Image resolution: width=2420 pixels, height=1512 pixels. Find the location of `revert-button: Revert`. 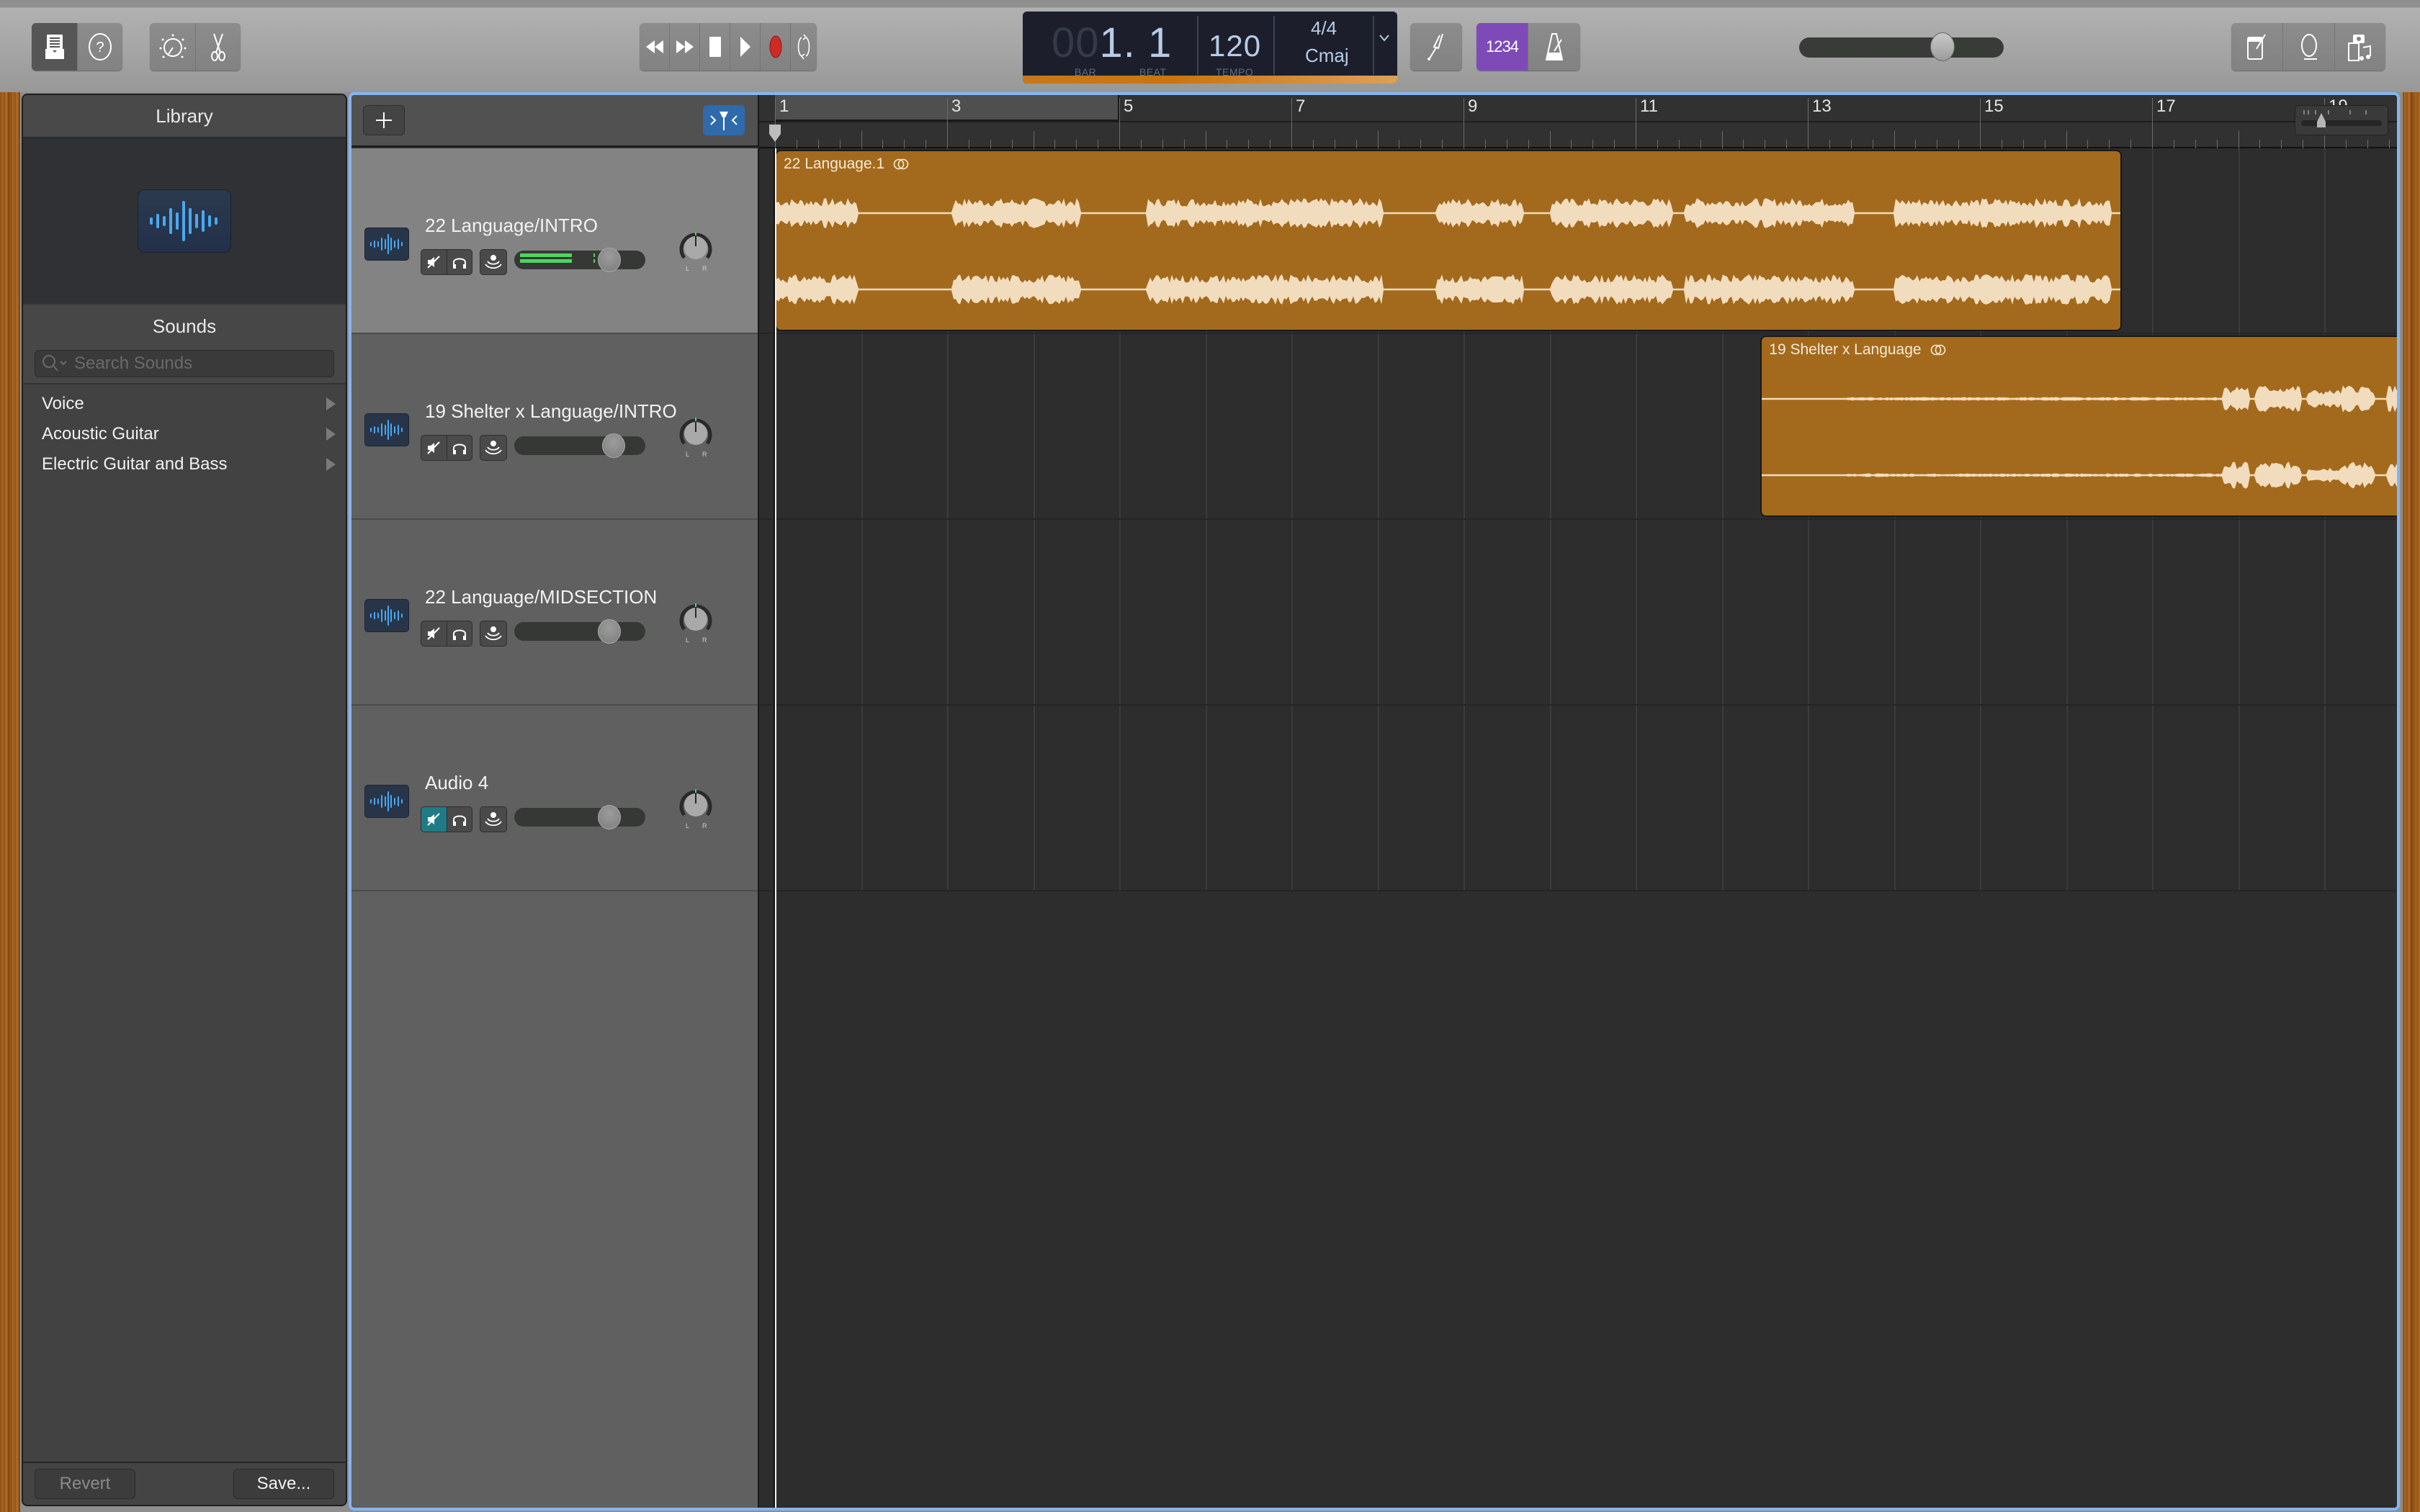

revert-button: Revert is located at coordinates (85, 1484).